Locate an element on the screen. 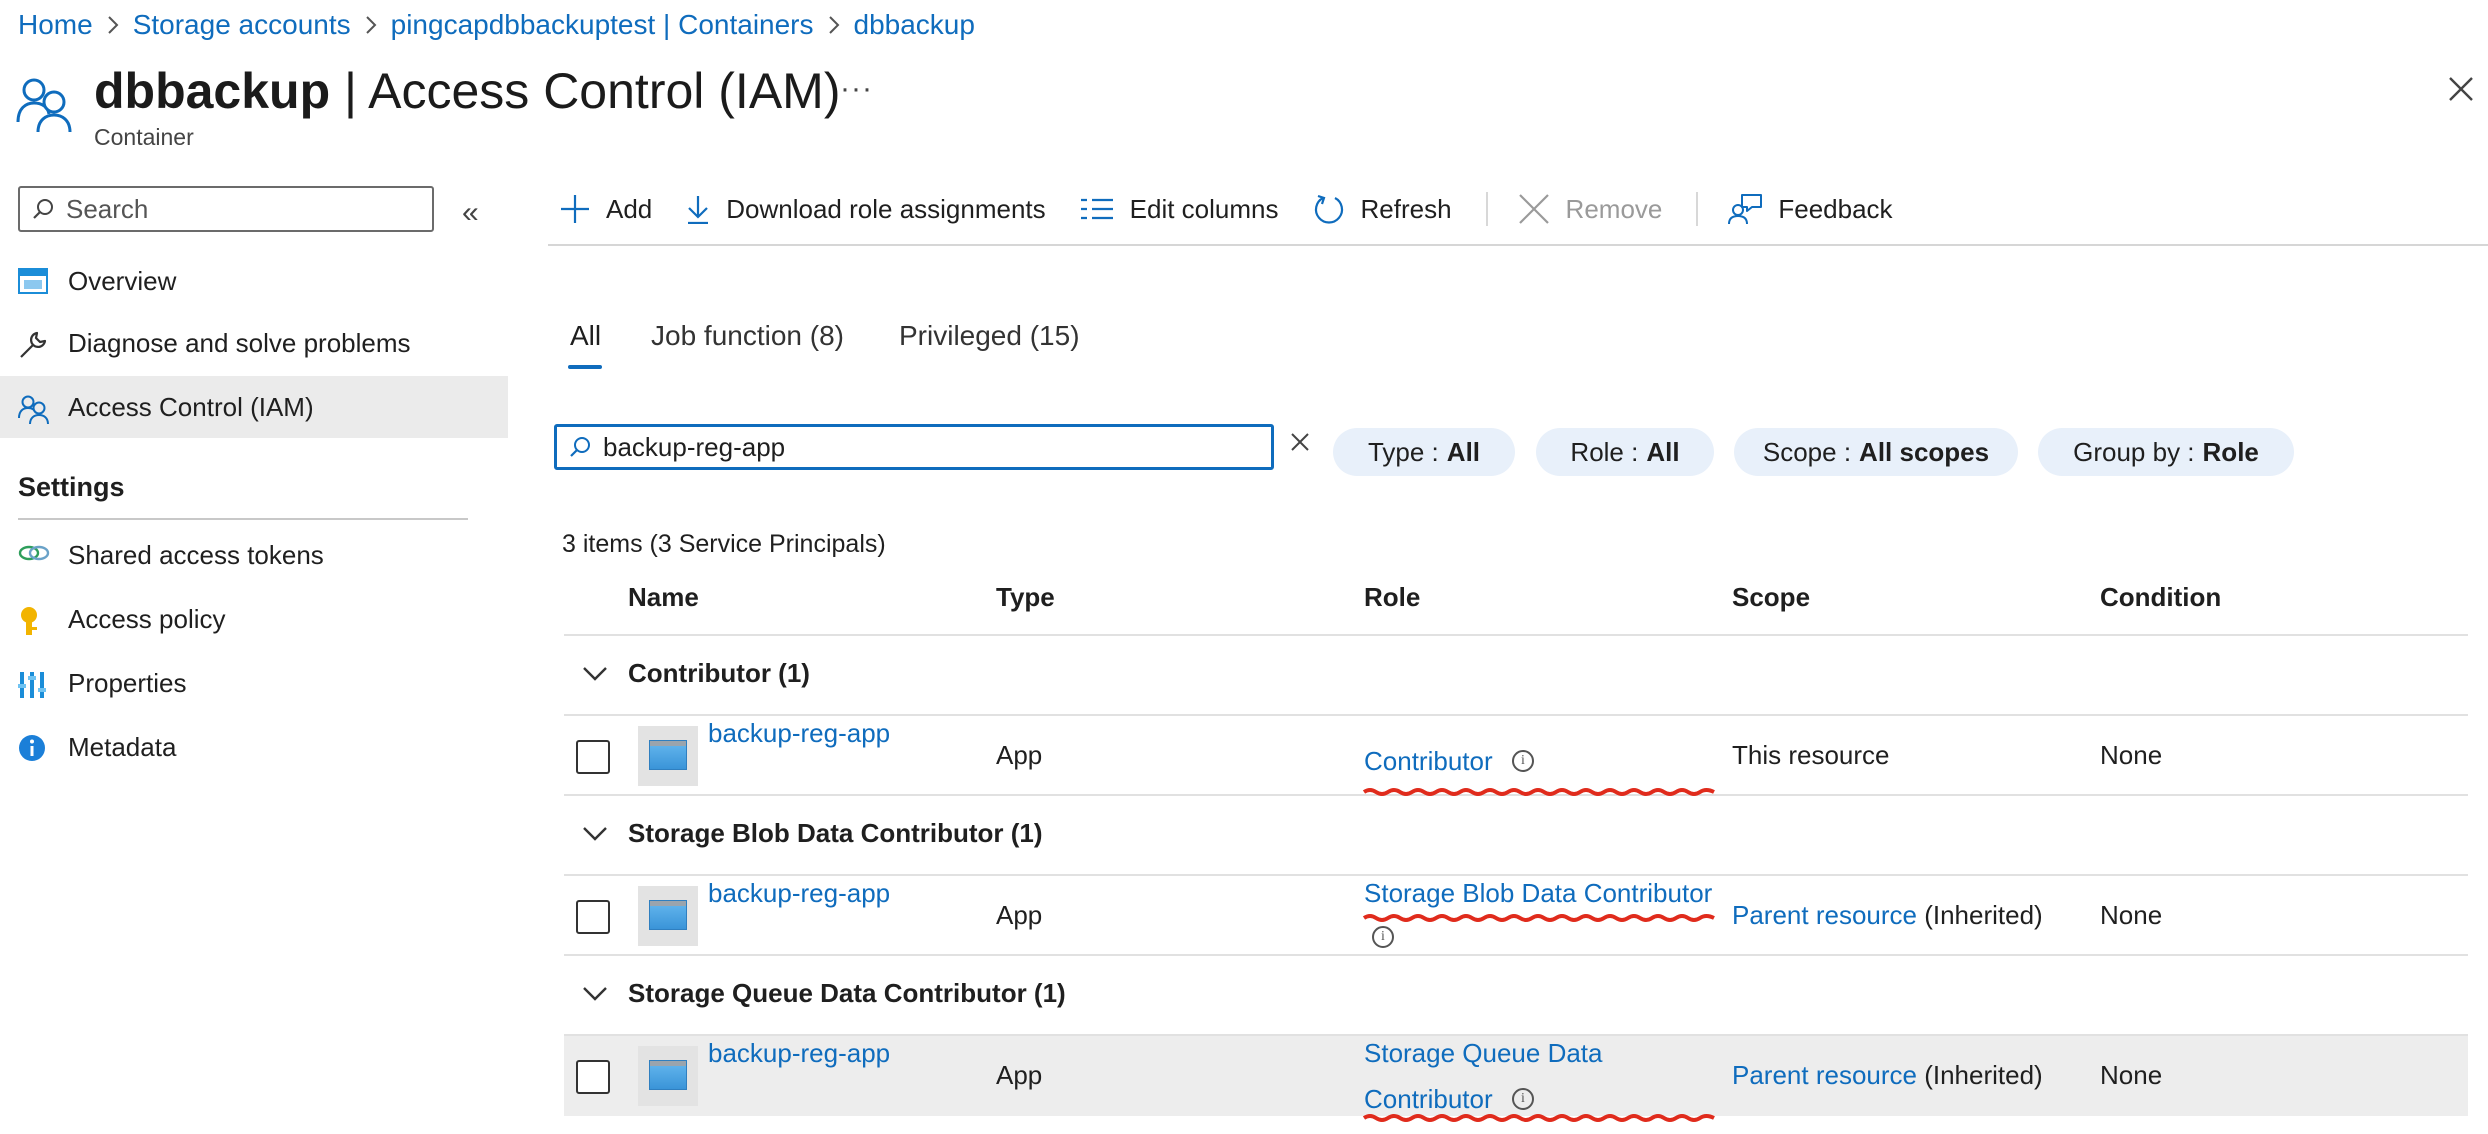  column-header-type: Type is located at coordinates (1025, 597).